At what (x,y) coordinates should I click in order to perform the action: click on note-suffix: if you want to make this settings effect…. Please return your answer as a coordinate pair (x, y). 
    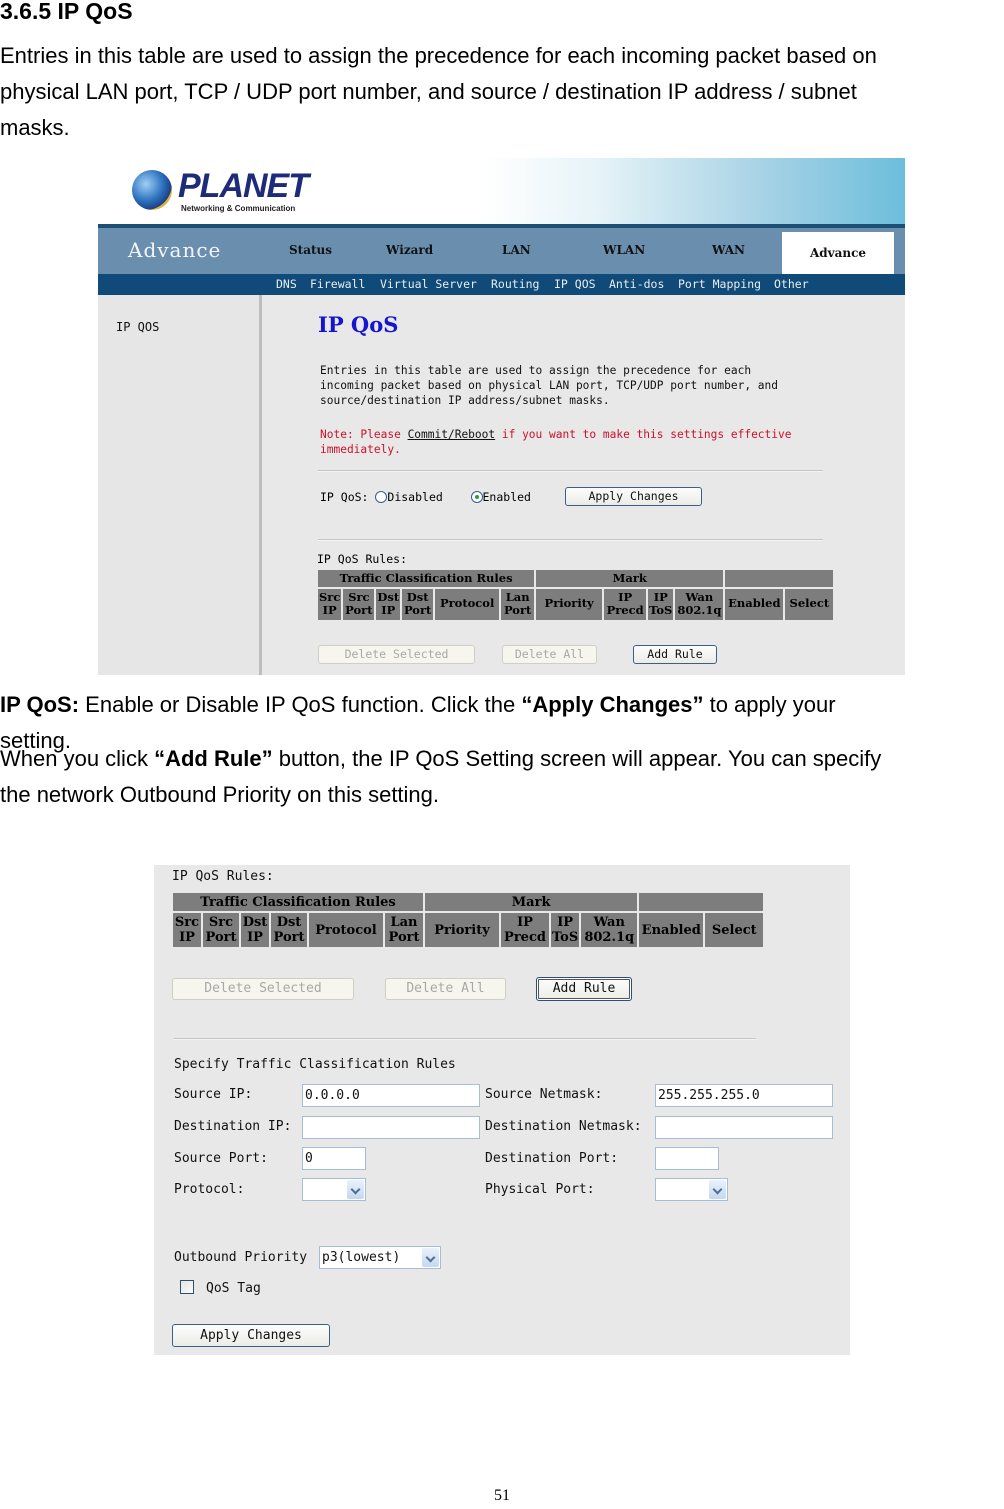
    Looking at the image, I should click on (643, 434).